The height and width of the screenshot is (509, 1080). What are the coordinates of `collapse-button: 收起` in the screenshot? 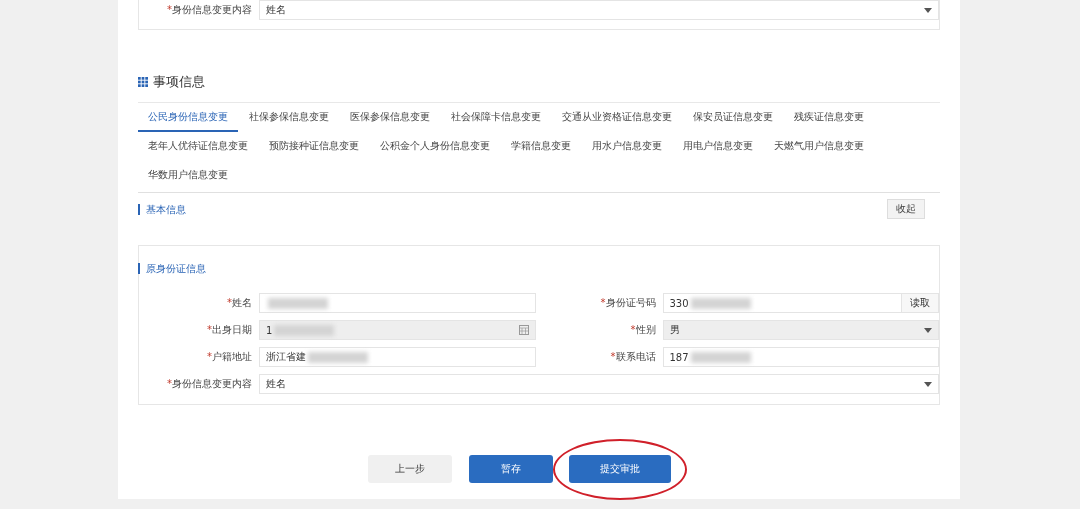 It's located at (906, 209).